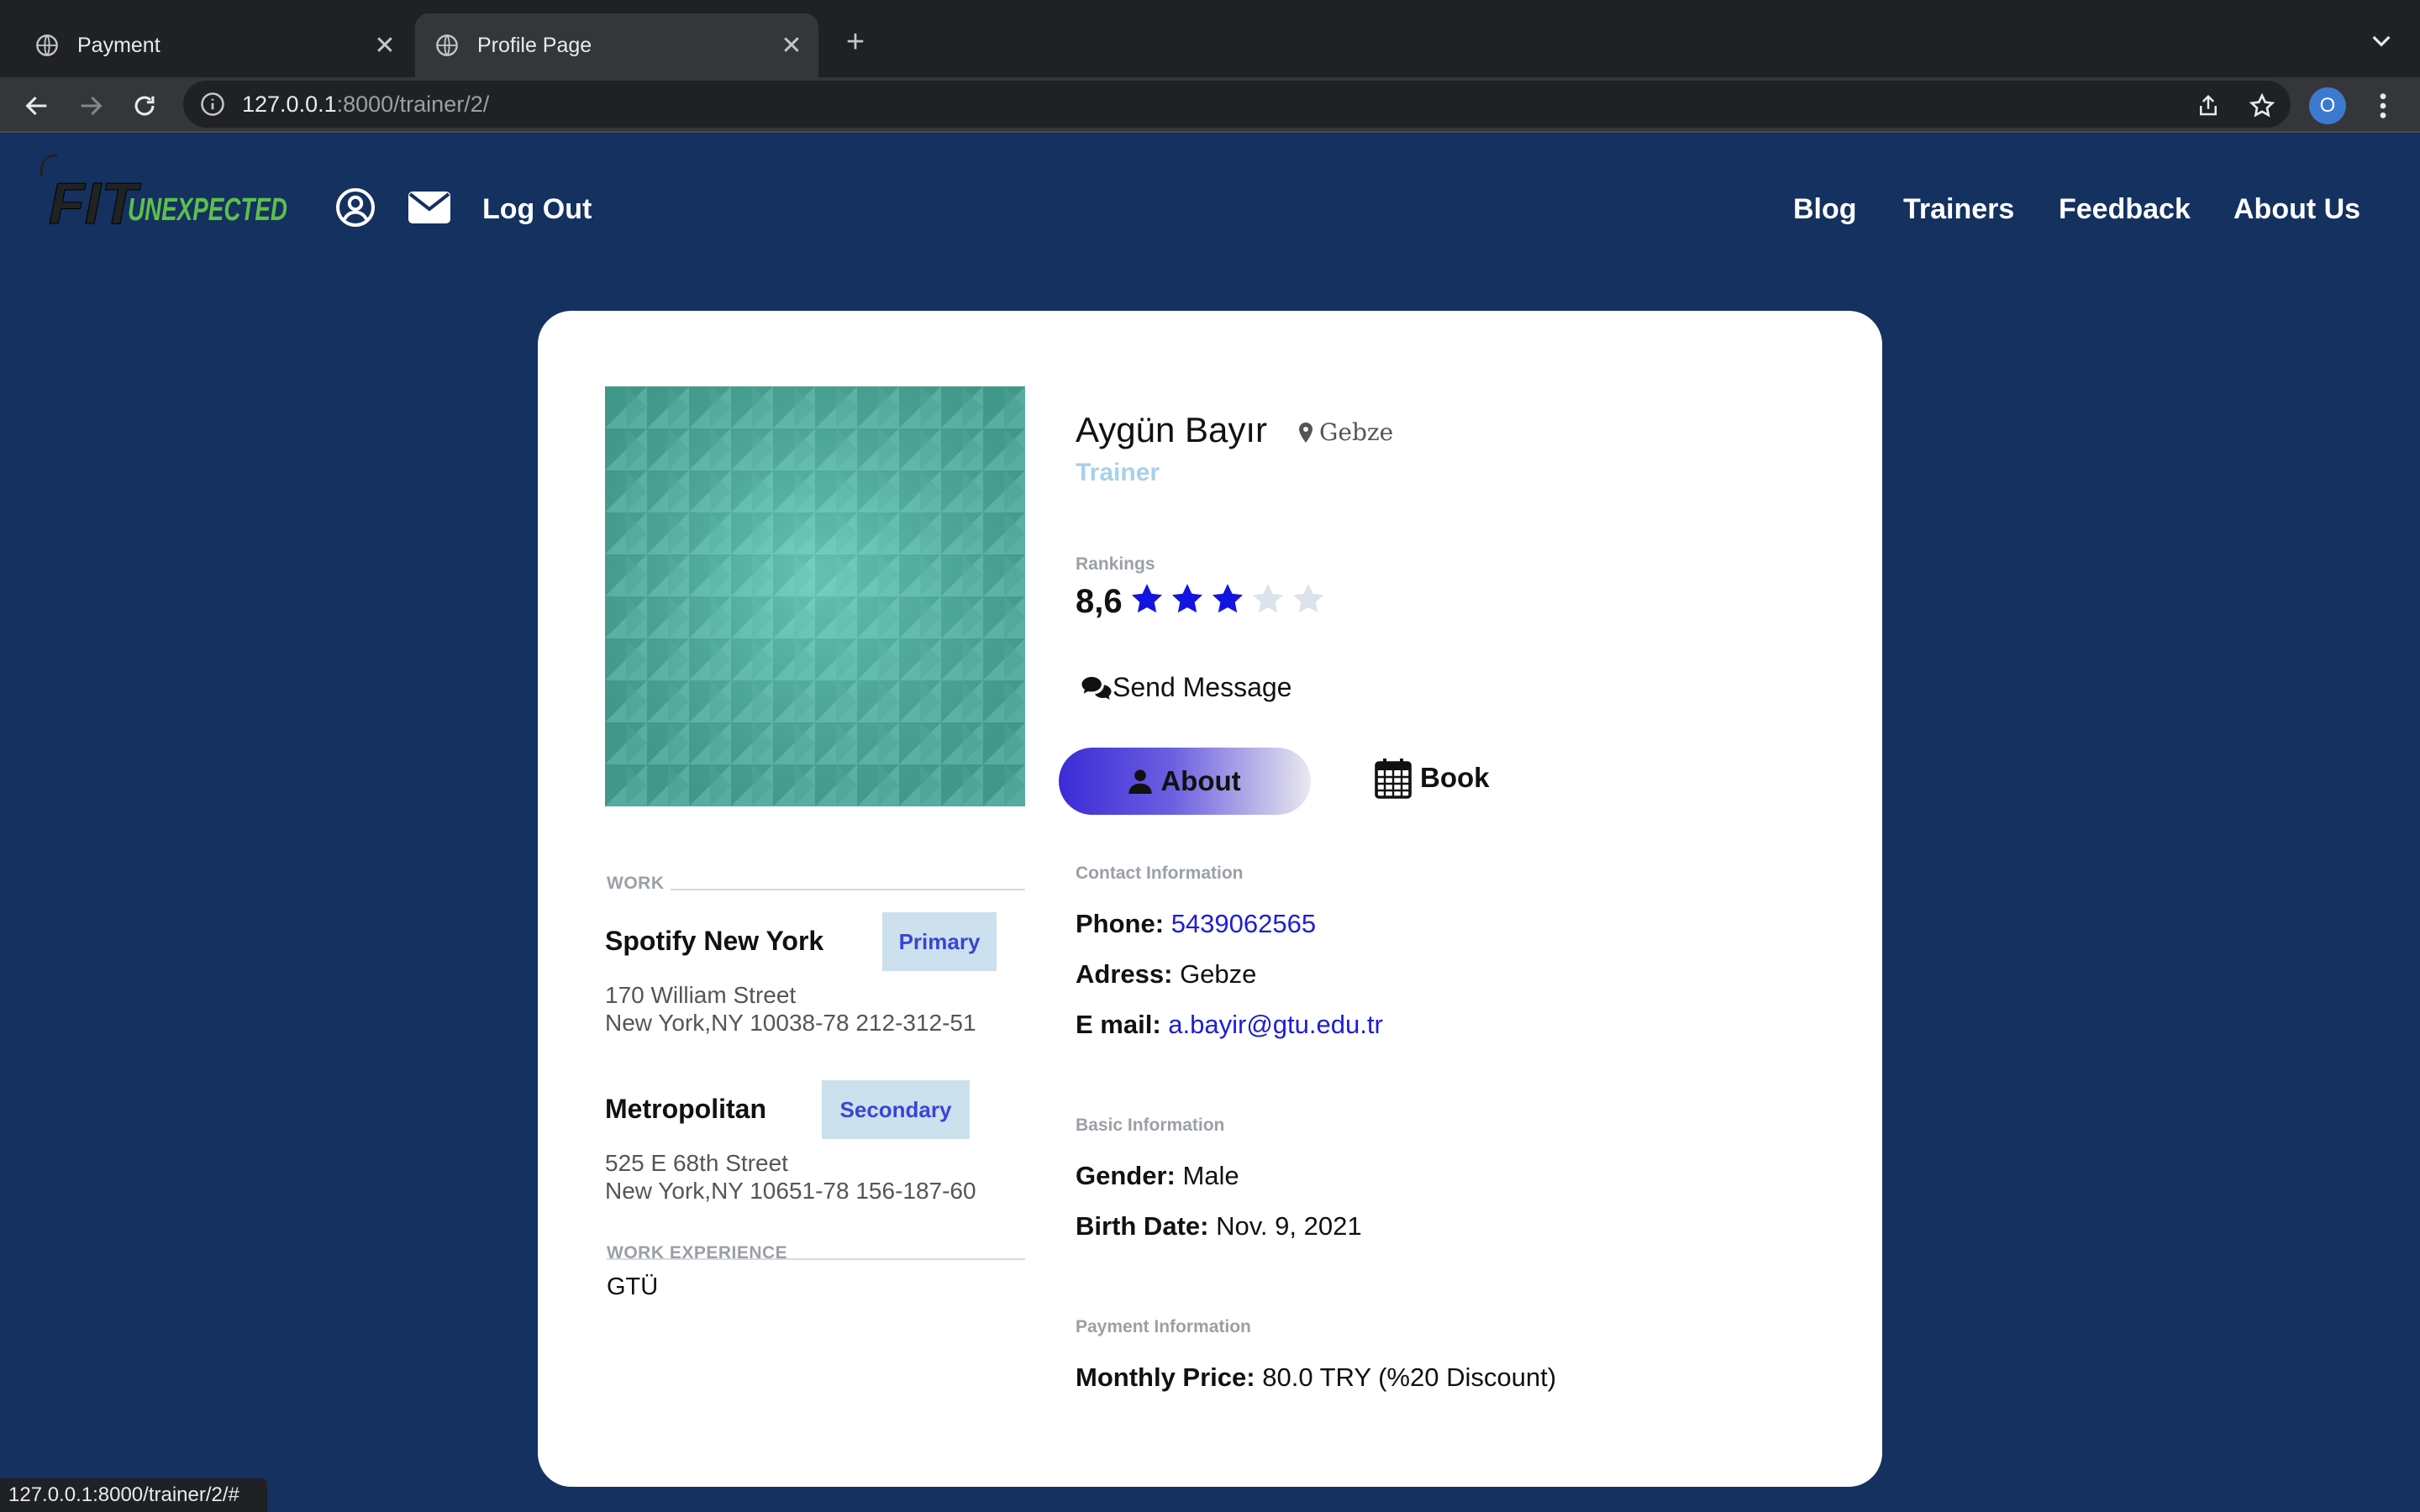 The height and width of the screenshot is (1512, 2420). I want to click on url-text: 127.0.0.1:8000/trainer/2/, so click(366, 105).